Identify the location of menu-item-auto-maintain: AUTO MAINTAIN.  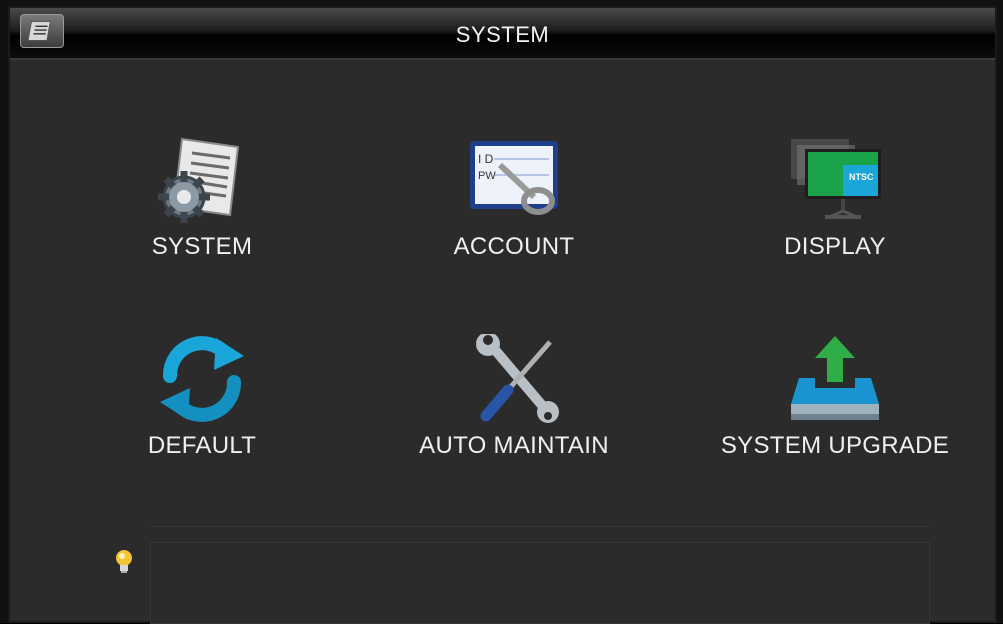
(514, 413).